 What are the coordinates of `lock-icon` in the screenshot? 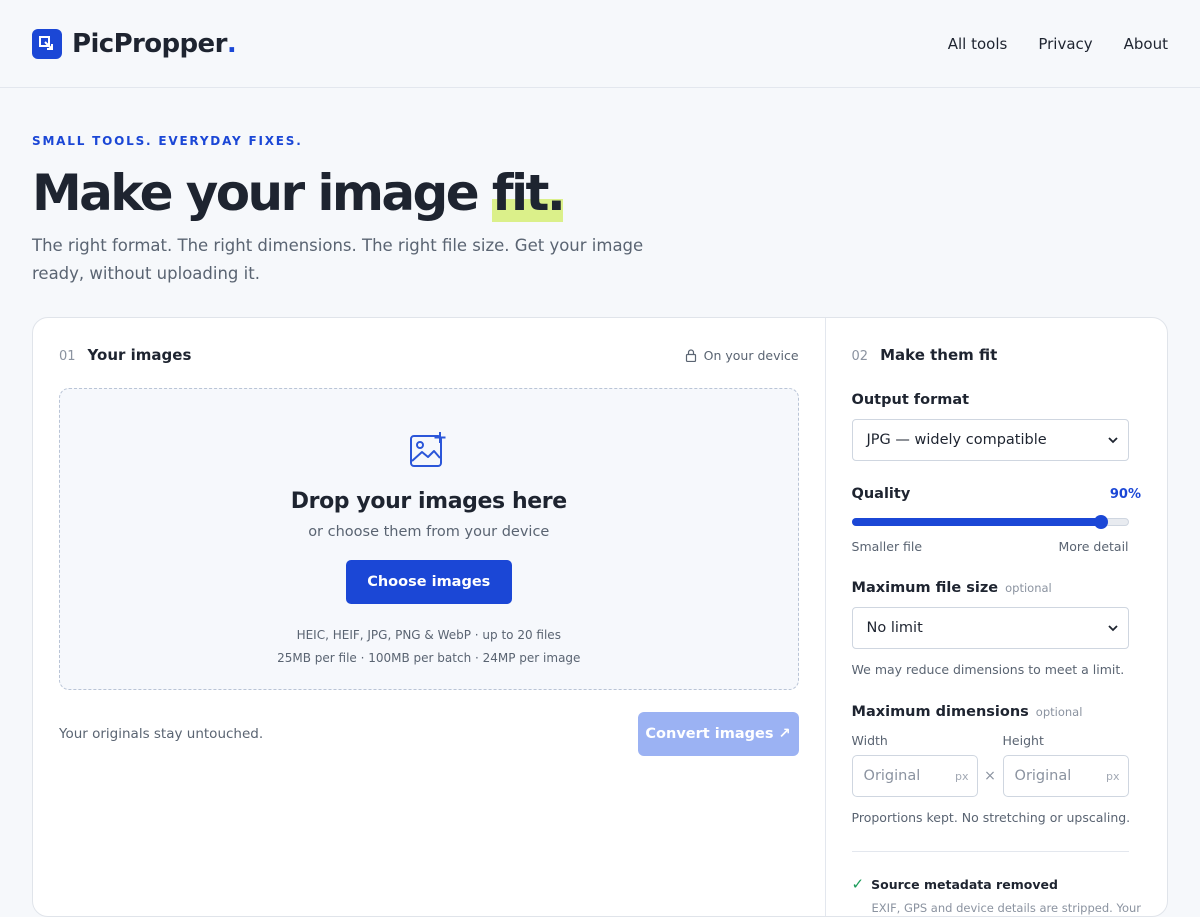 It's located at (690, 355).